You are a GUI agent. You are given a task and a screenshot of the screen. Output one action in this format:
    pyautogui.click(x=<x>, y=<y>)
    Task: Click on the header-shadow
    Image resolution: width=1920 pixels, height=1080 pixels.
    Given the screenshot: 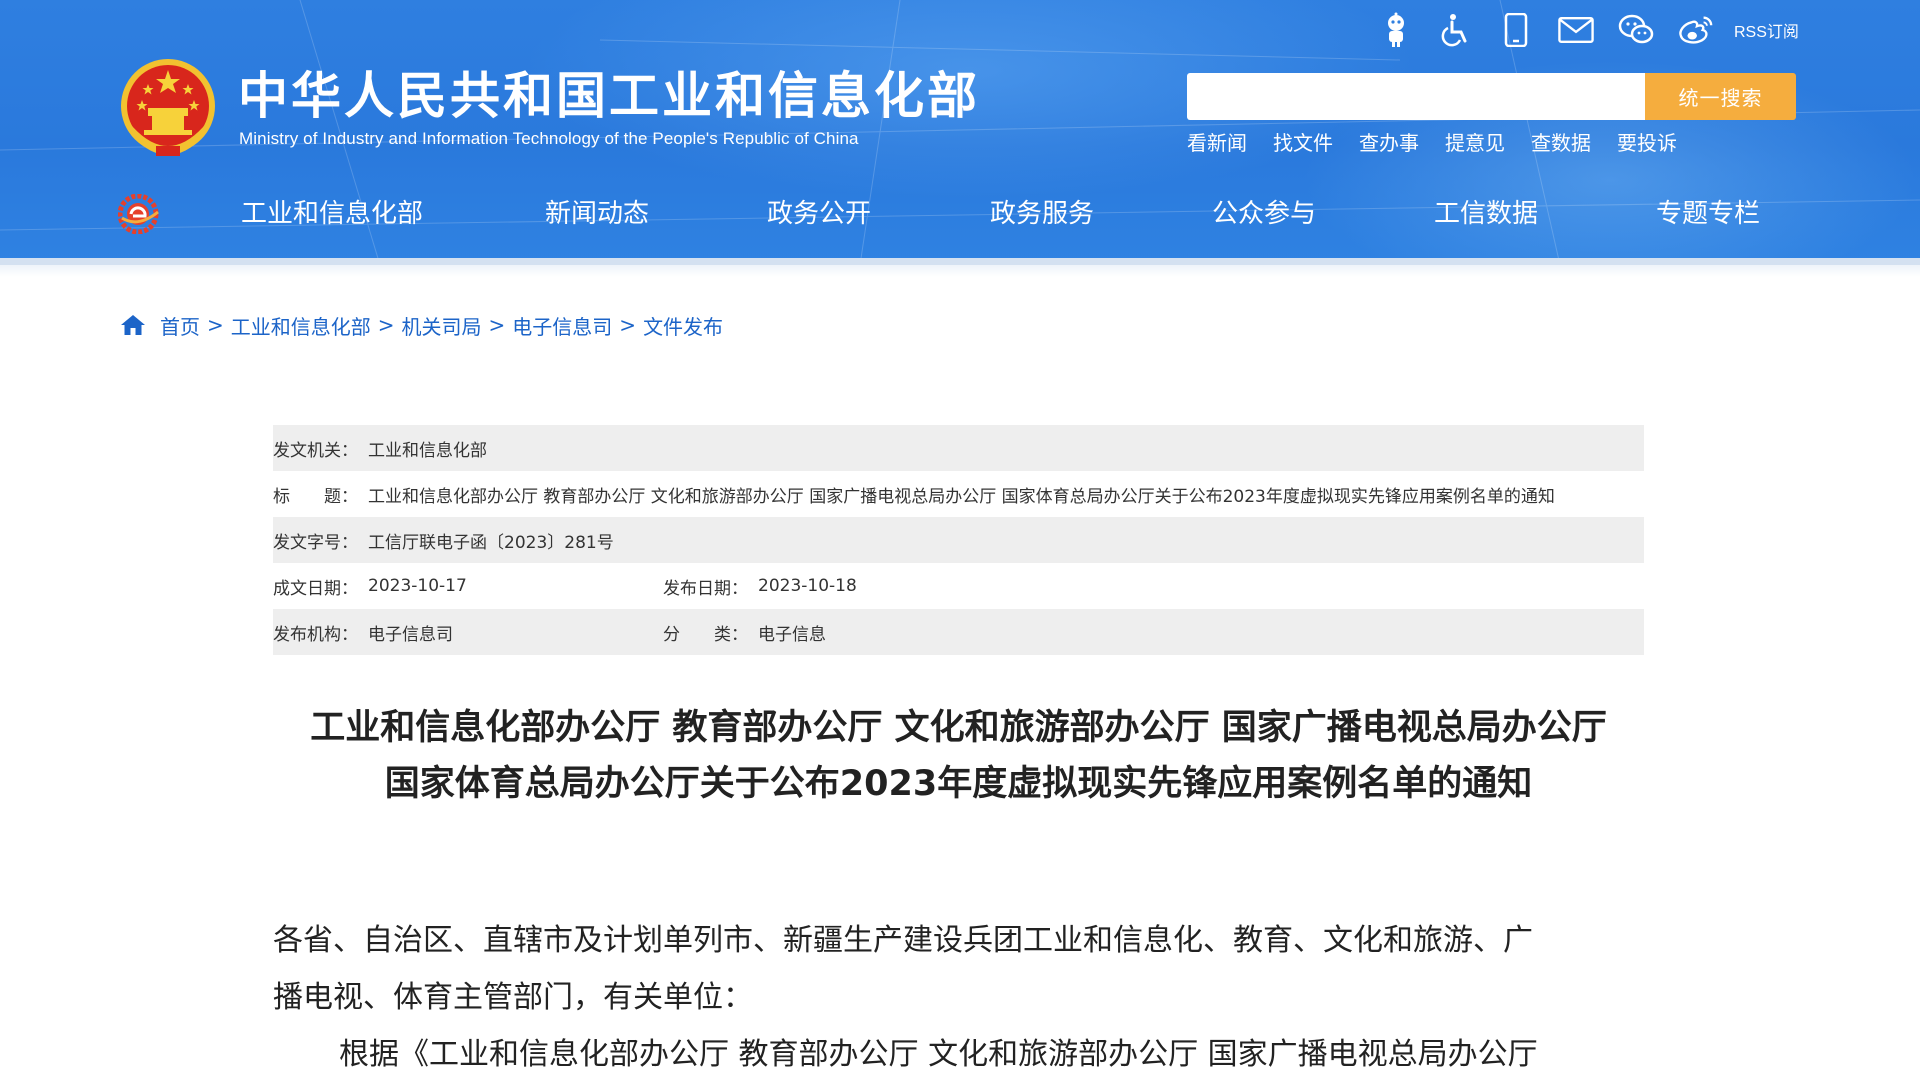 What is the action you would take?
    pyautogui.click(x=960, y=271)
    